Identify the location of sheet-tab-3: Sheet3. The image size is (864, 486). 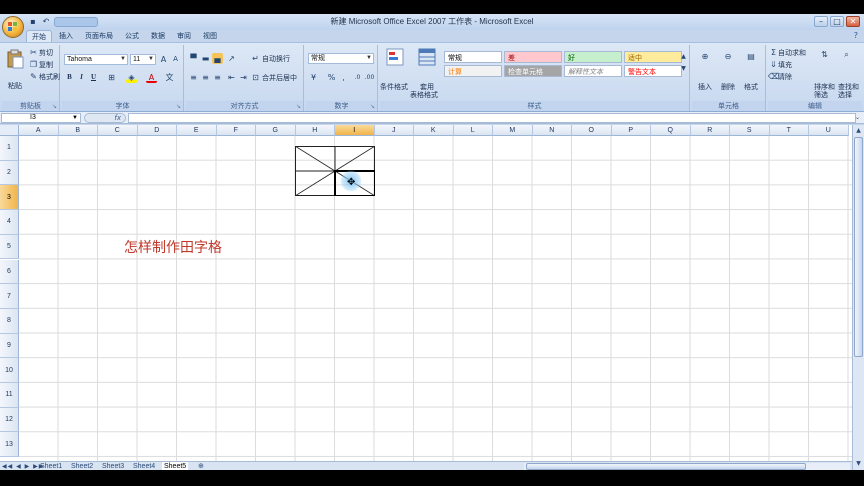
(113, 466).